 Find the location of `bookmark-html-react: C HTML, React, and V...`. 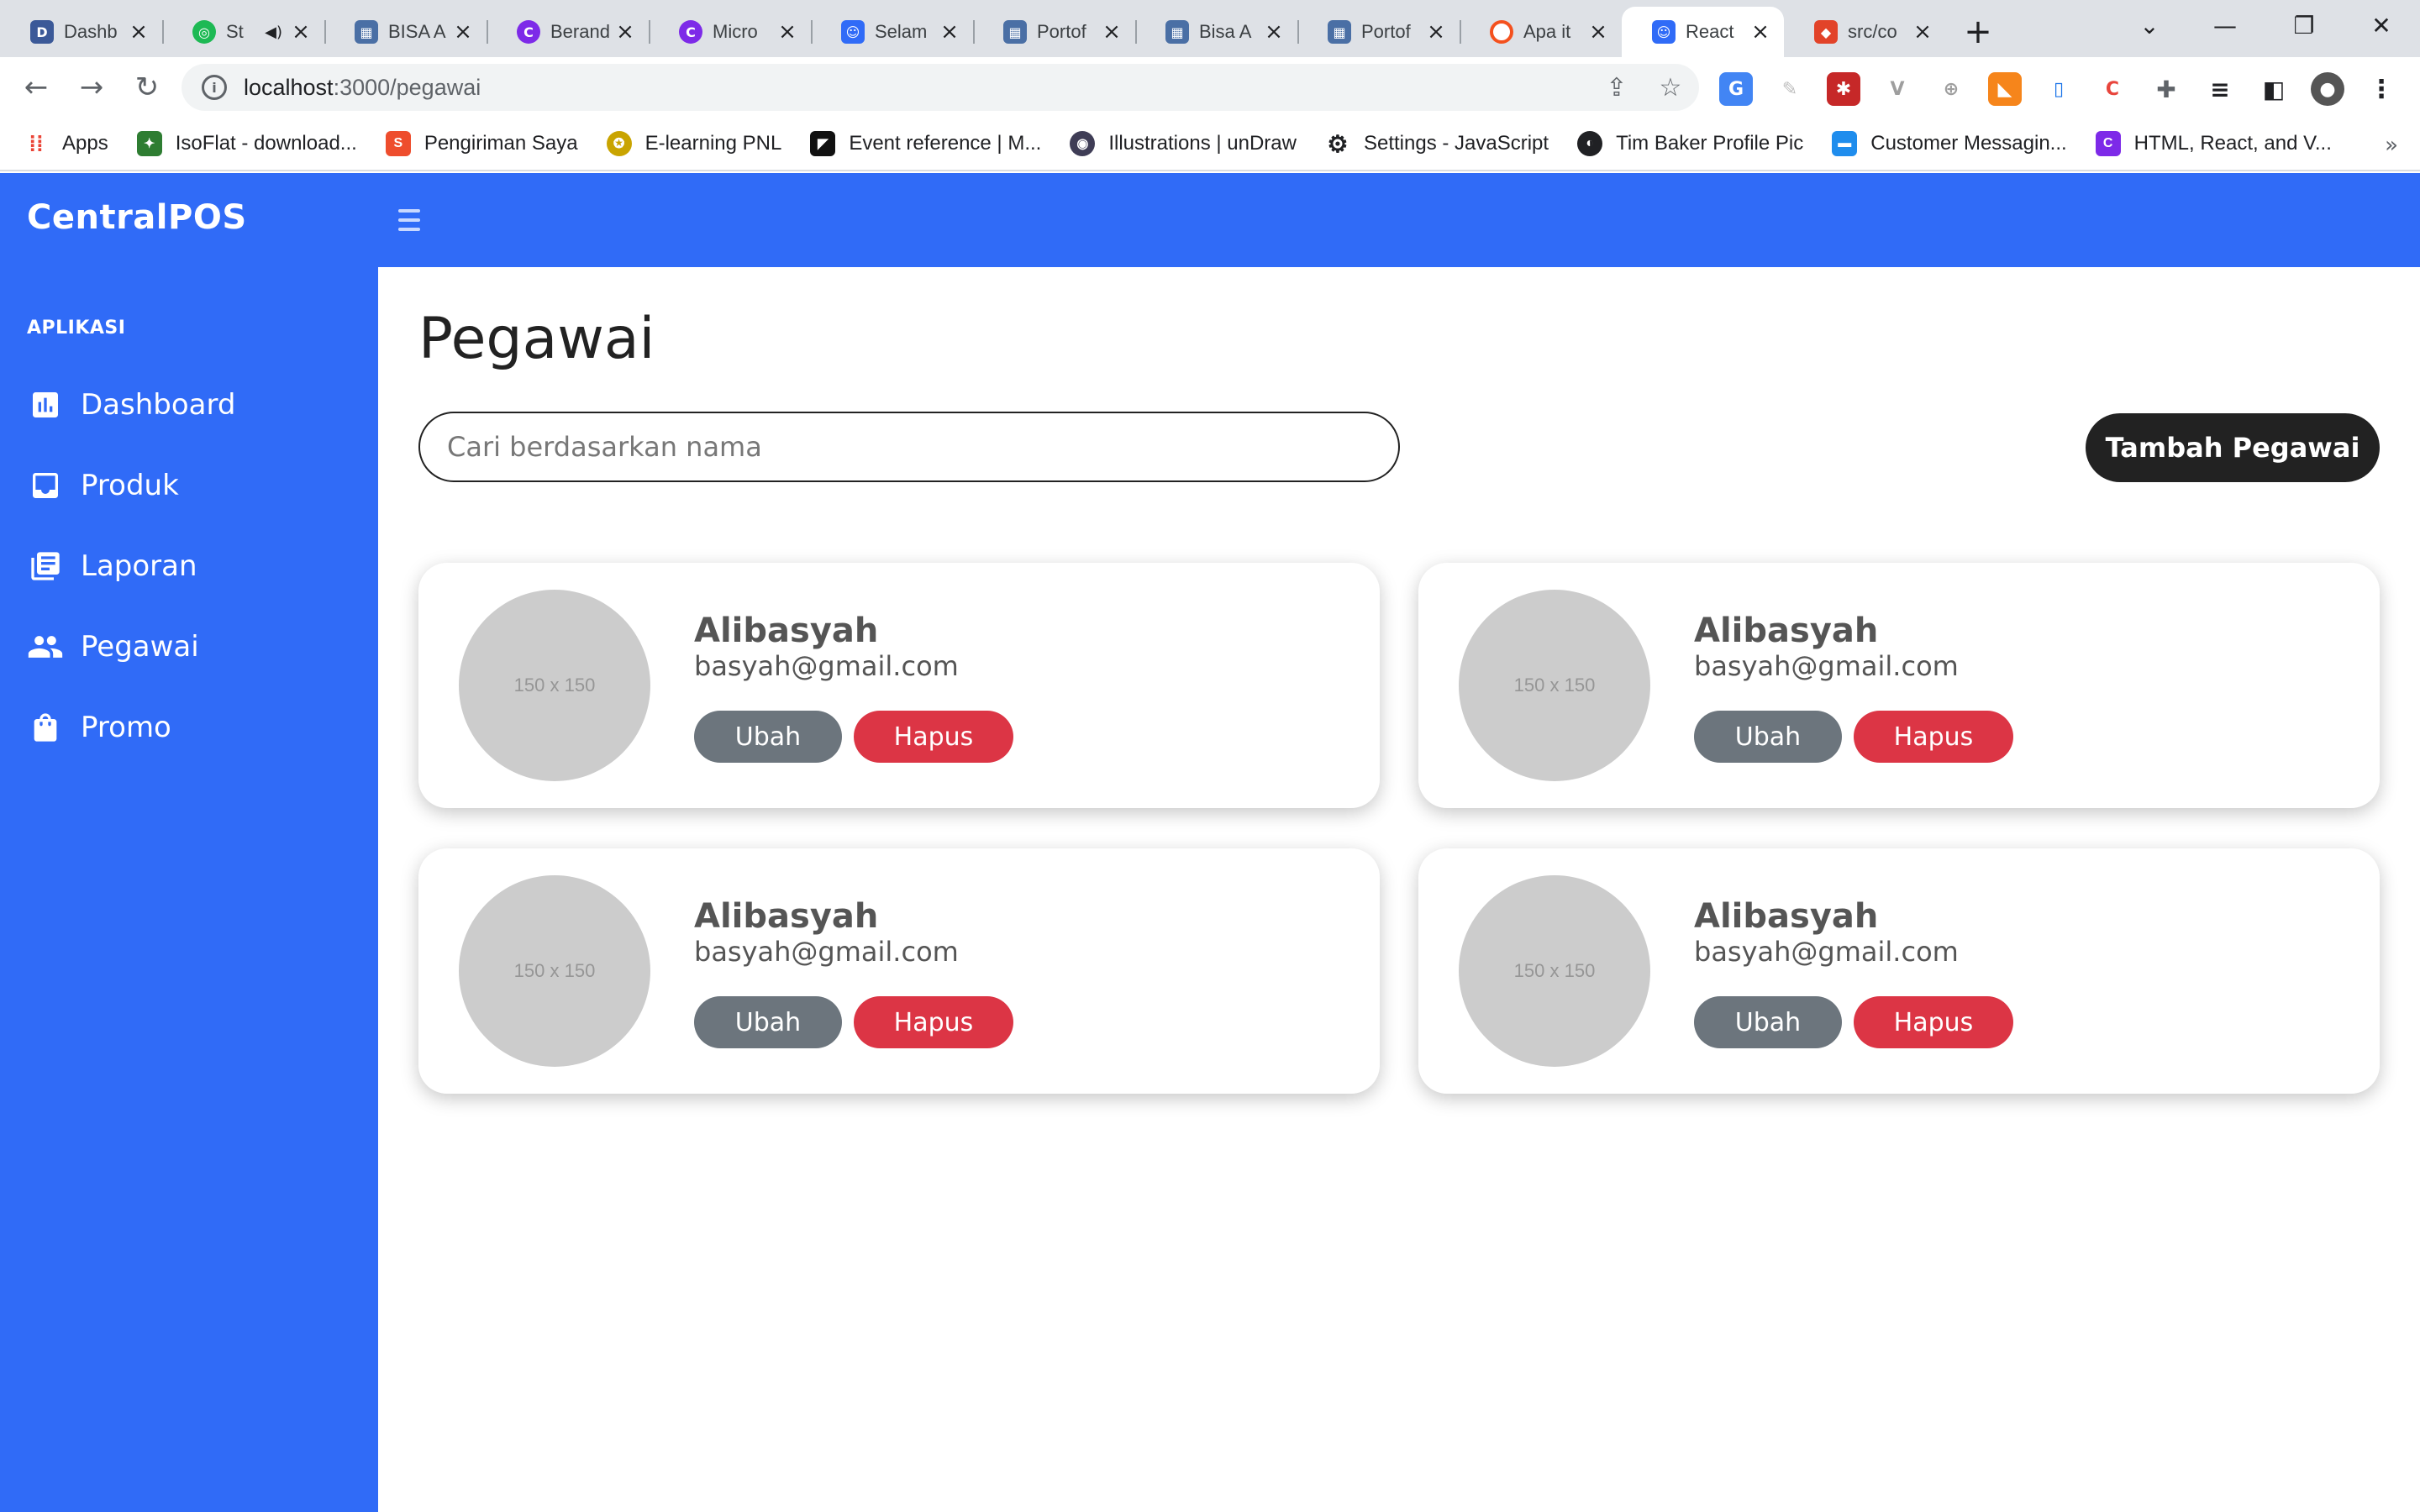

bookmark-html-react: C HTML, React, and V... is located at coordinates (2213, 143).